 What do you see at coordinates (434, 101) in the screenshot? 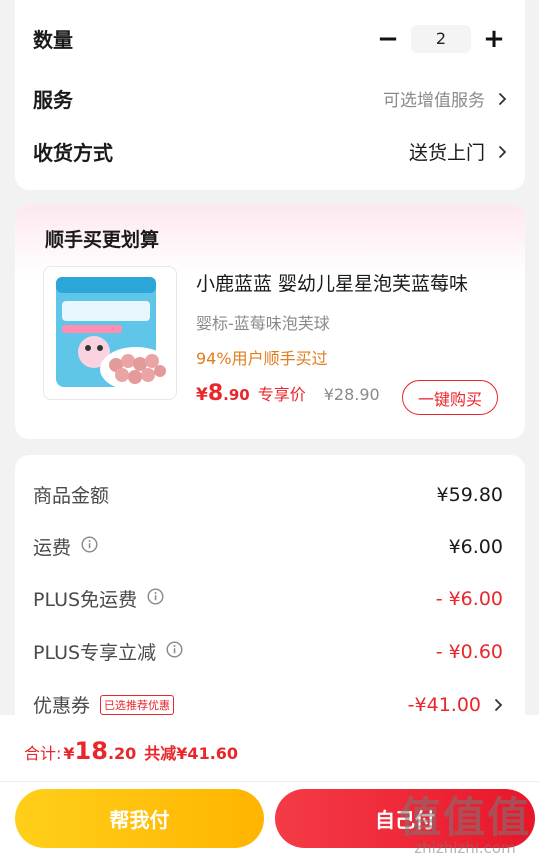
I see `service-value: 可选增值服务` at bounding box center [434, 101].